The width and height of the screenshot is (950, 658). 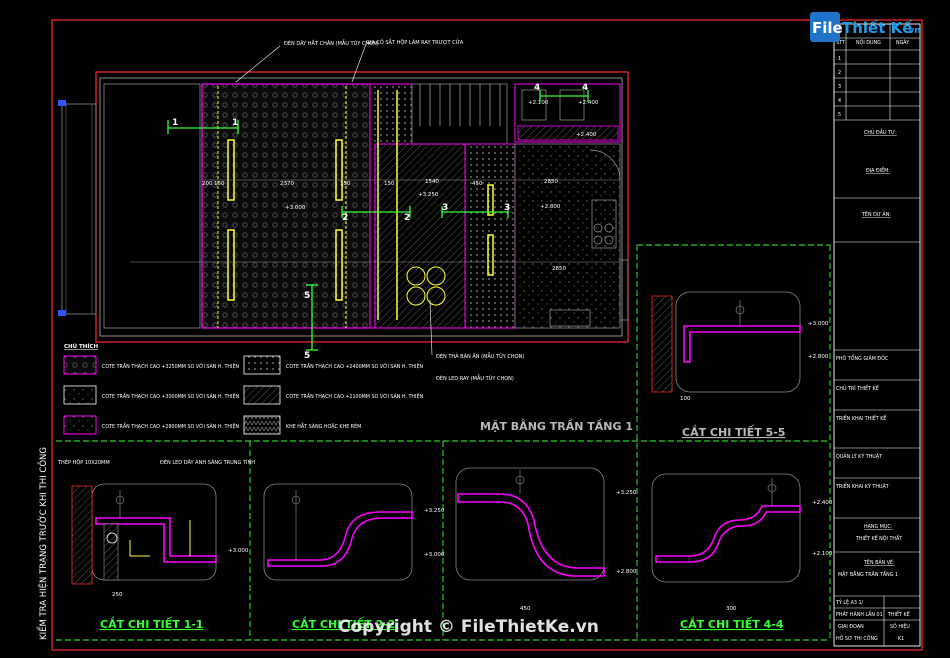 I want to click on rev-header: NGÀY, so click(x=902, y=42).